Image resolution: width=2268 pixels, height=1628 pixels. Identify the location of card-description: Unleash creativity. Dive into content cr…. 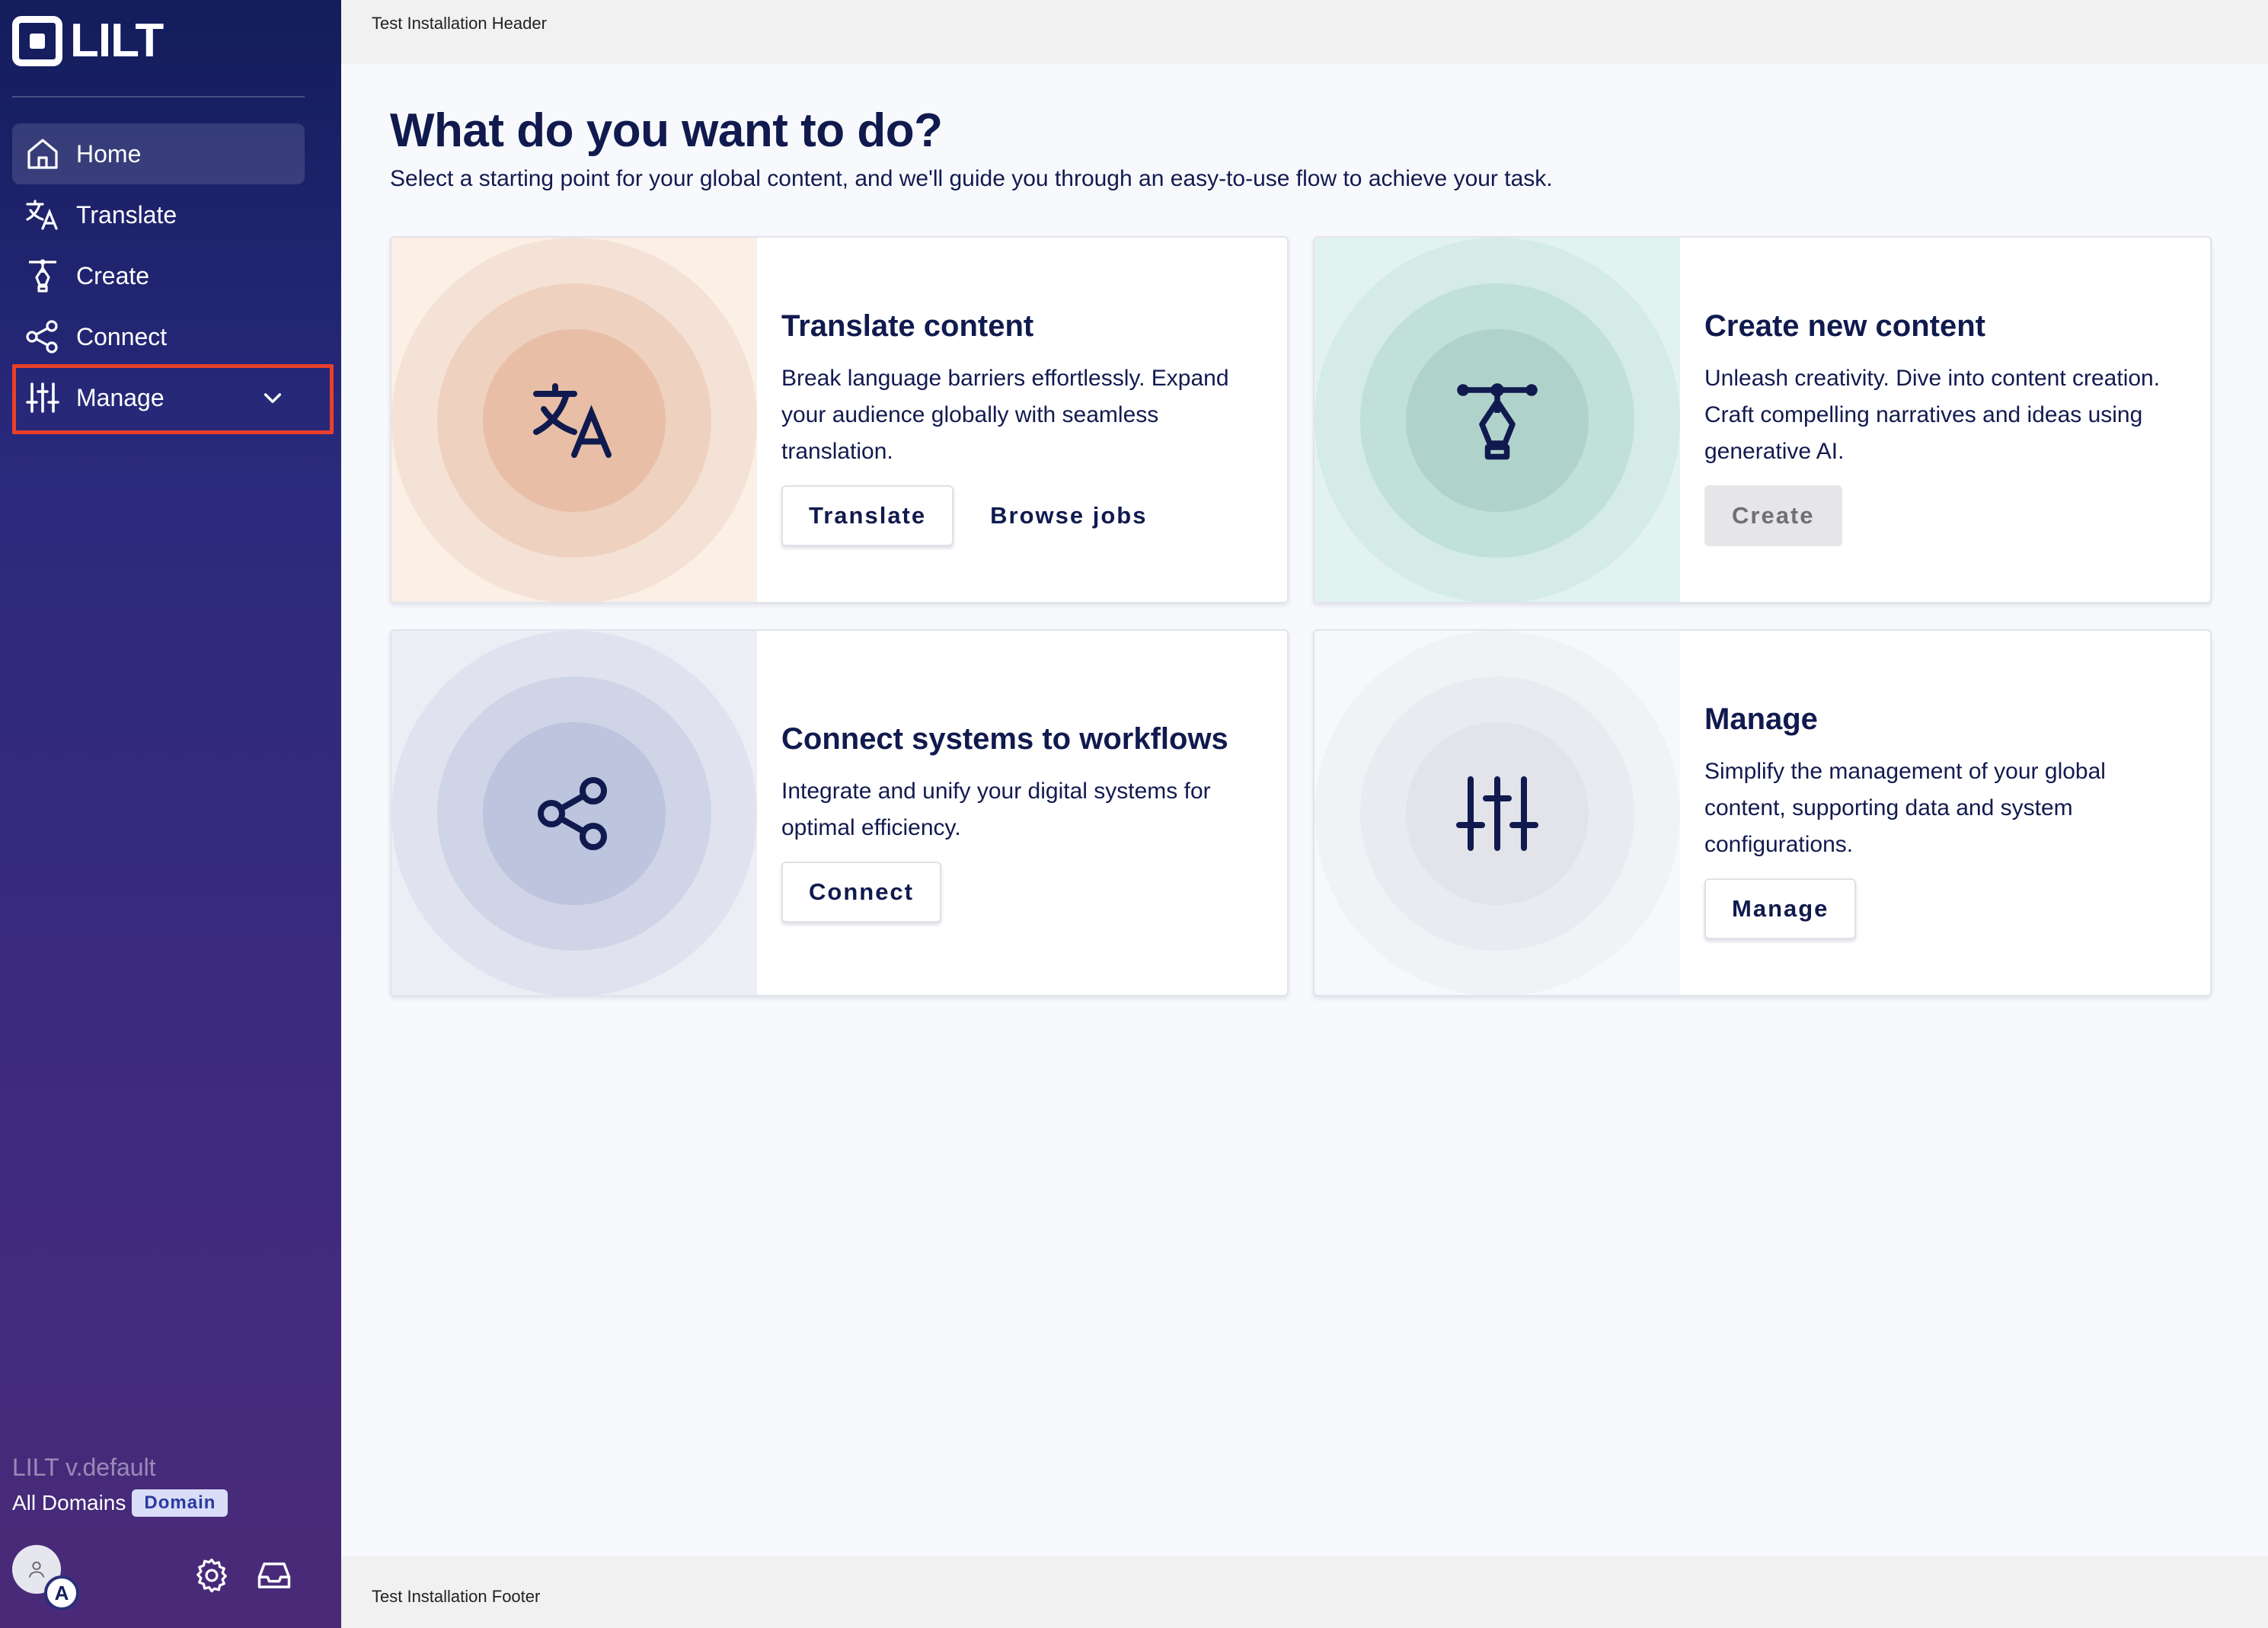
(1932, 415).